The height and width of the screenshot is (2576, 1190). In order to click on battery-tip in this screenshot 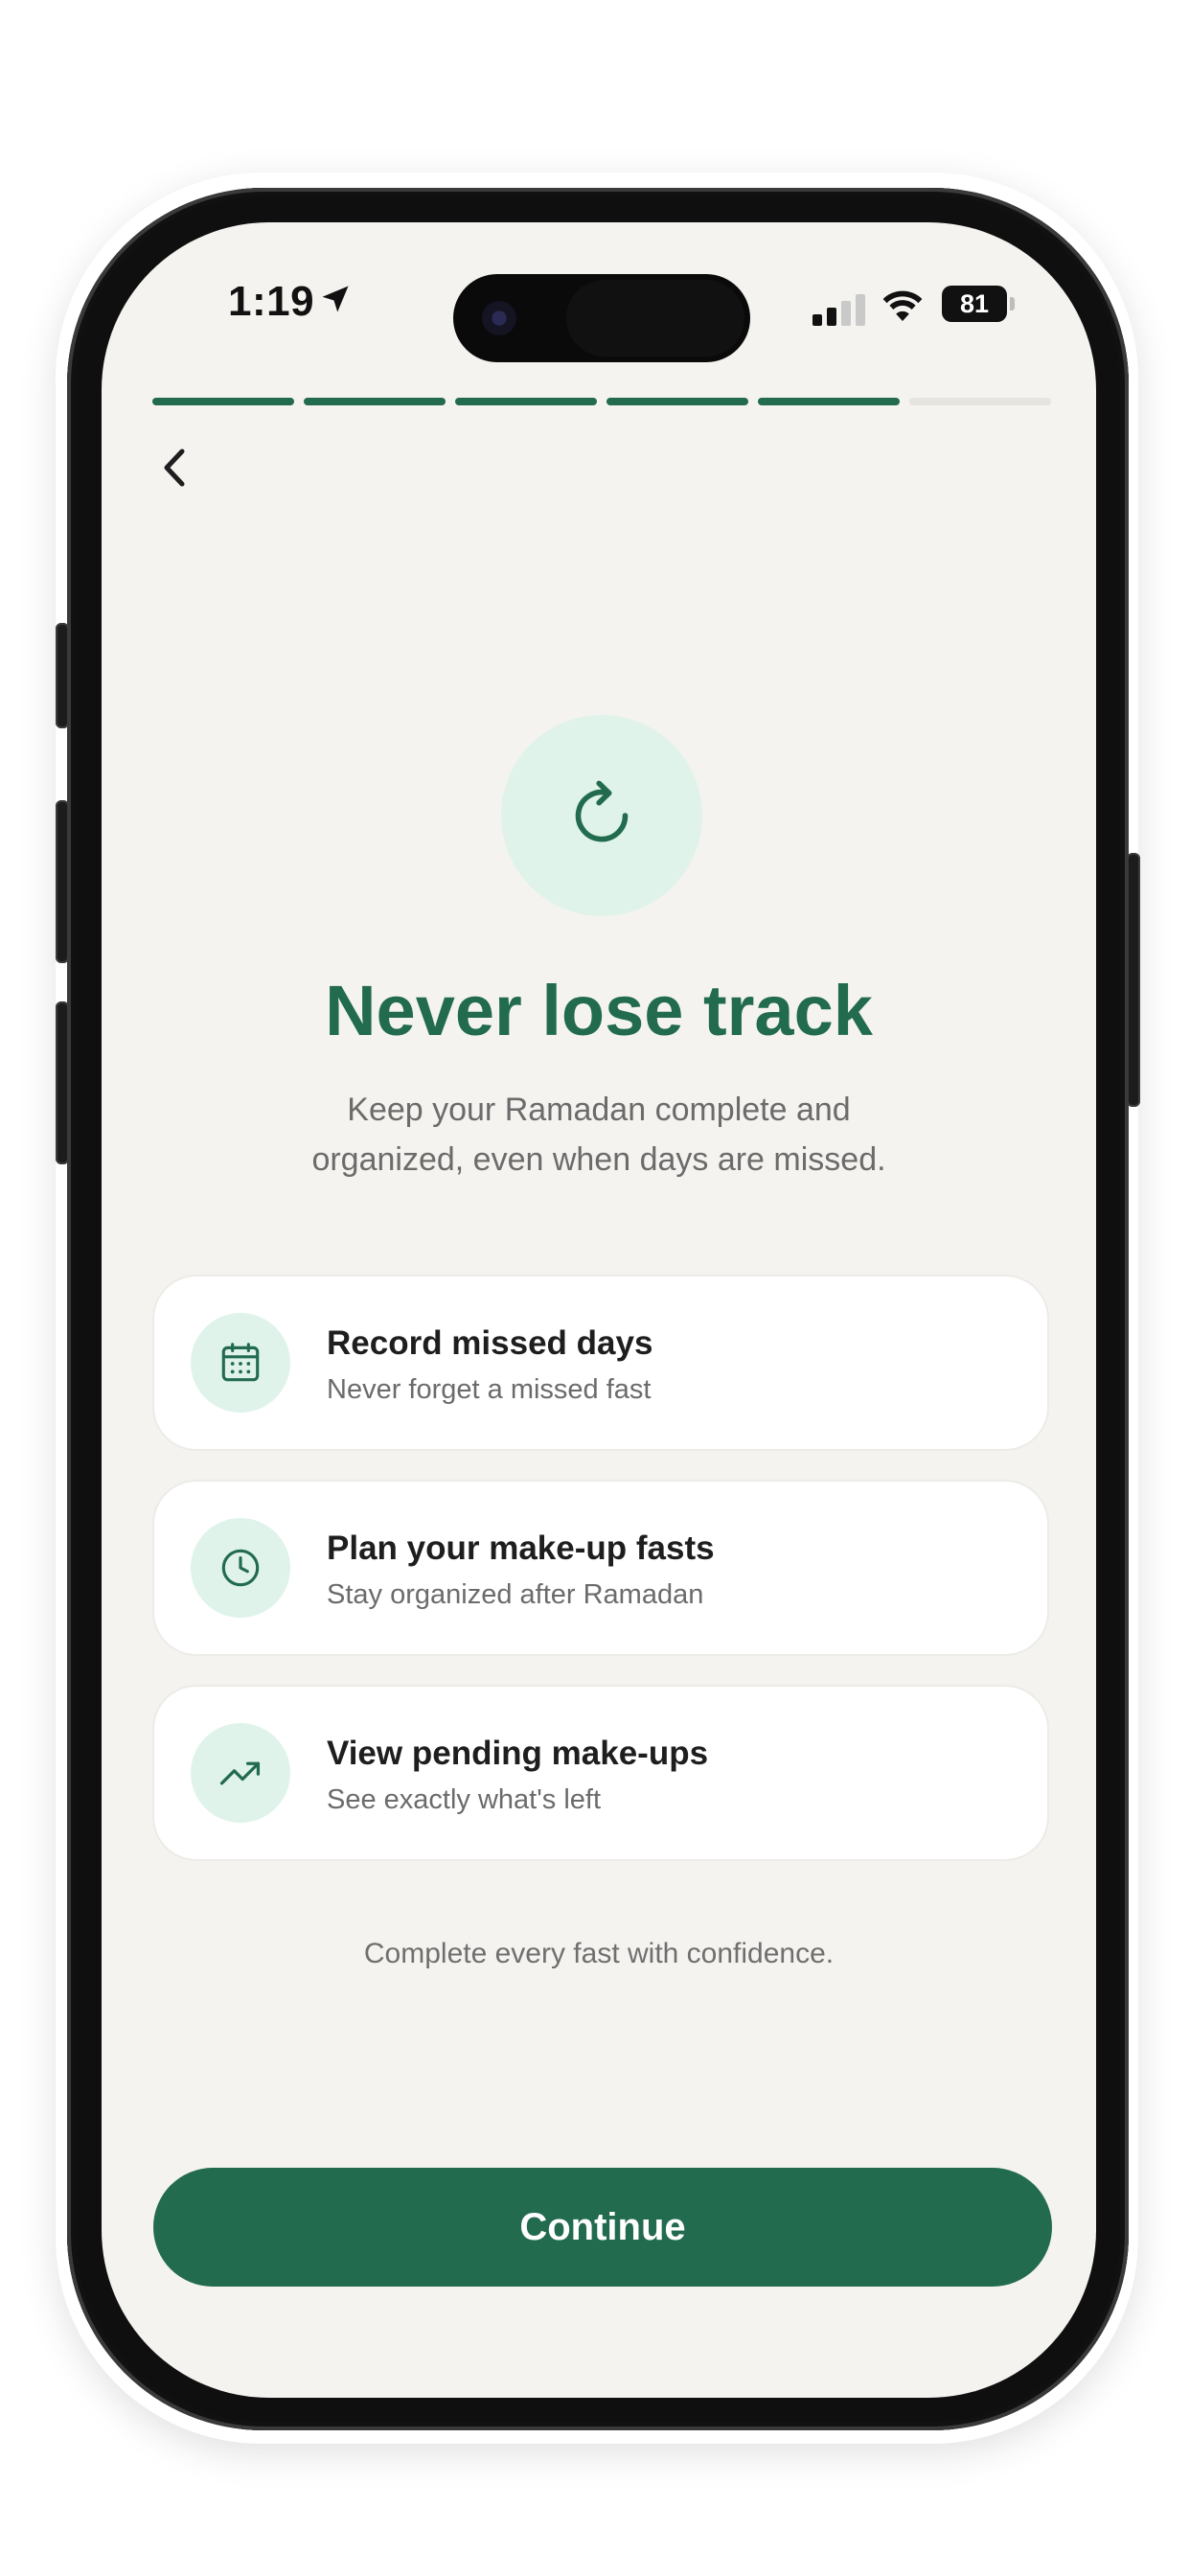, I will do `click(1013, 303)`.